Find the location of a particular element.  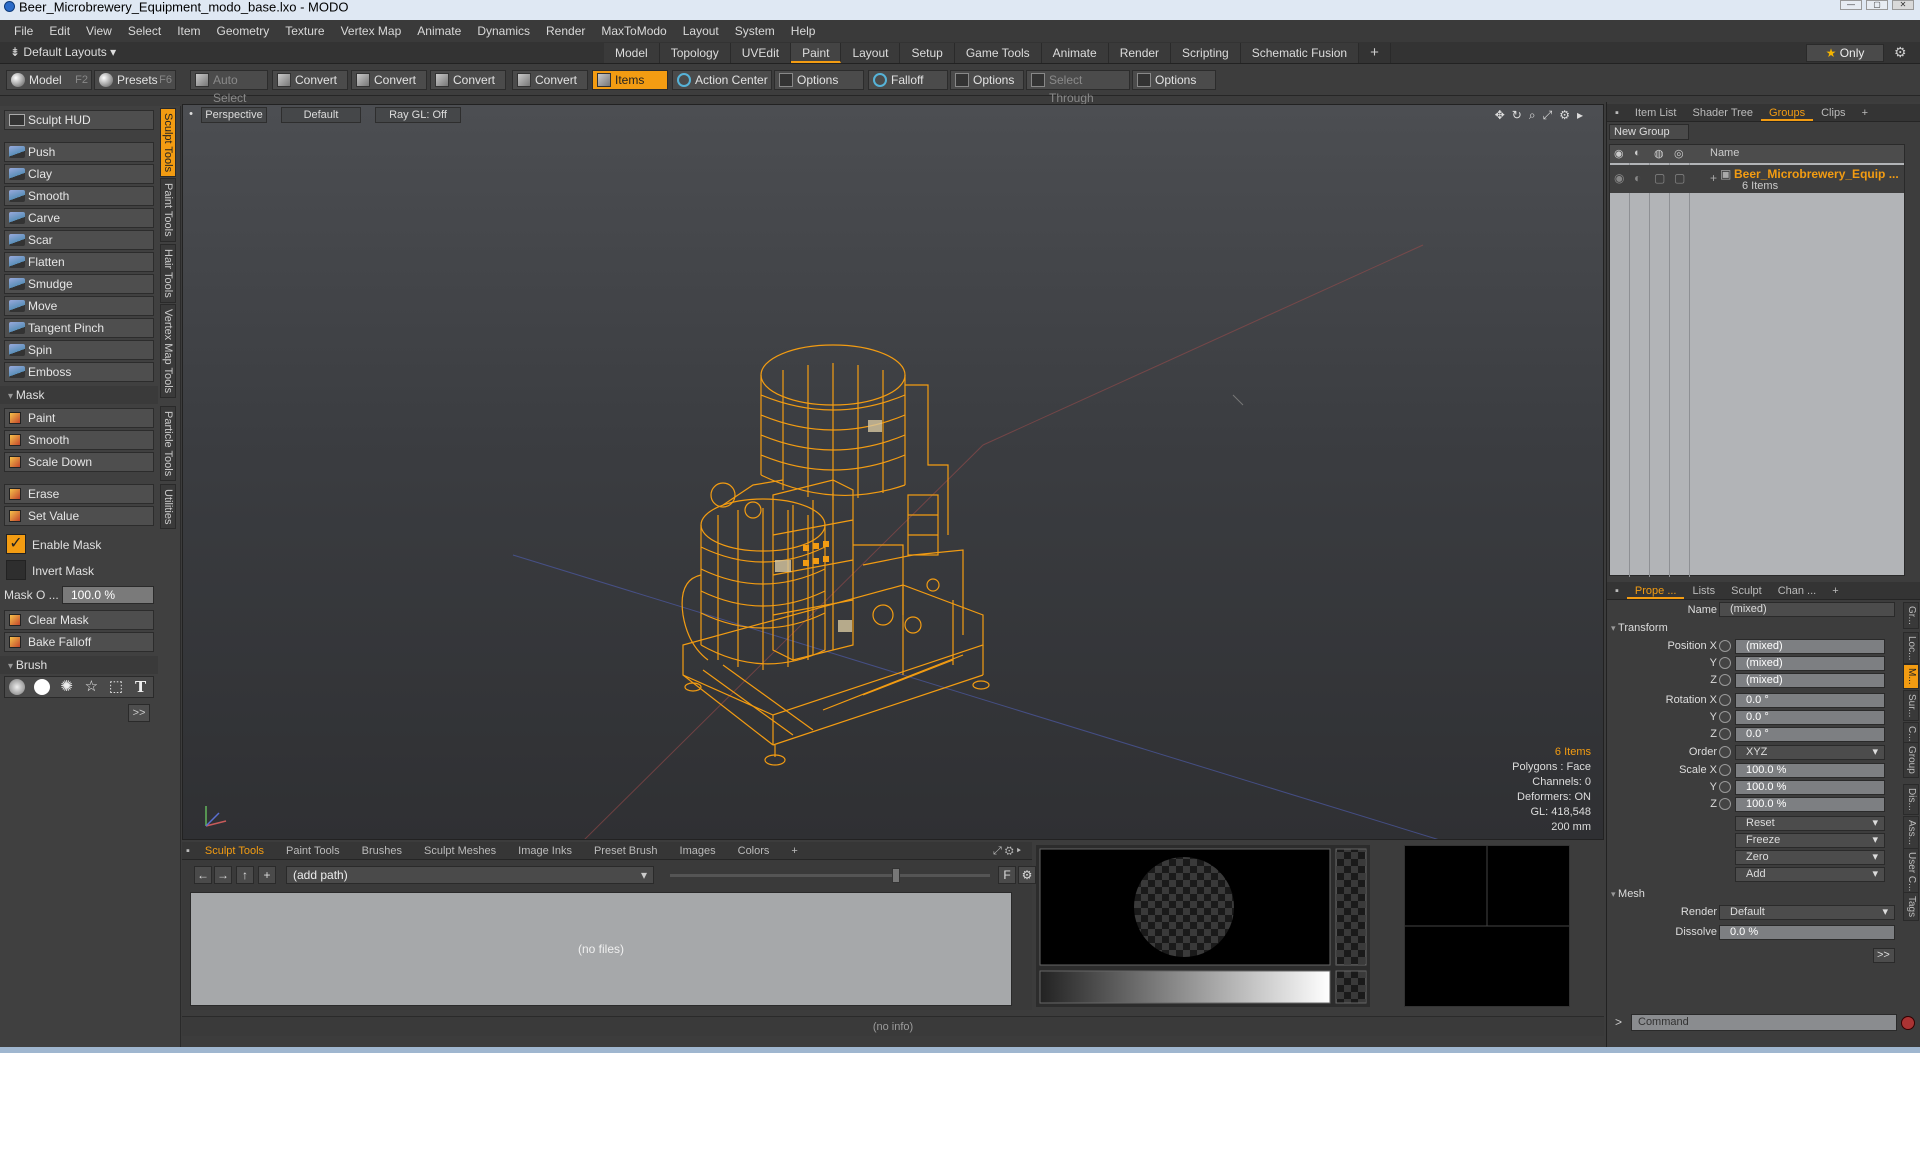

tab-paint: Paint is located at coordinates (816, 53).